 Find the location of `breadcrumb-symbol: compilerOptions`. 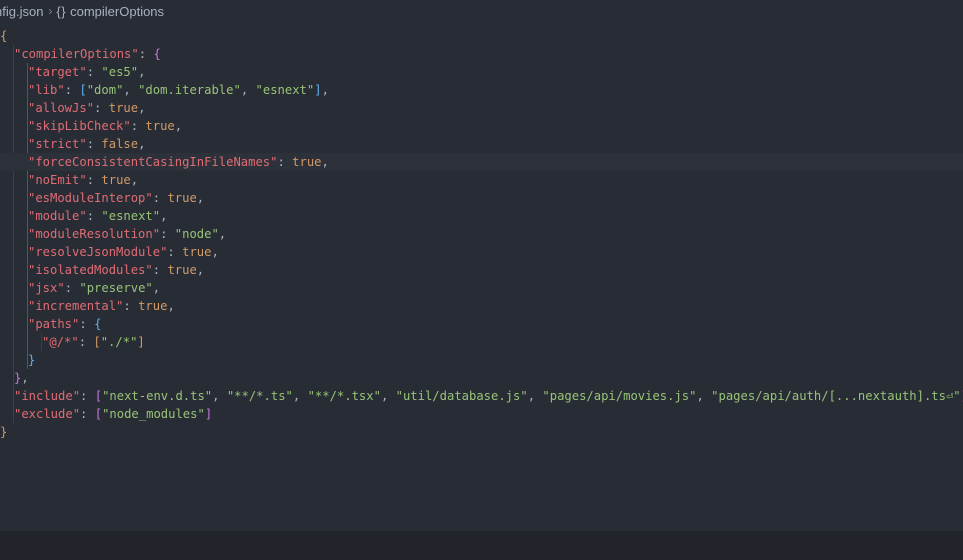

breadcrumb-symbol: compilerOptions is located at coordinates (117, 11).